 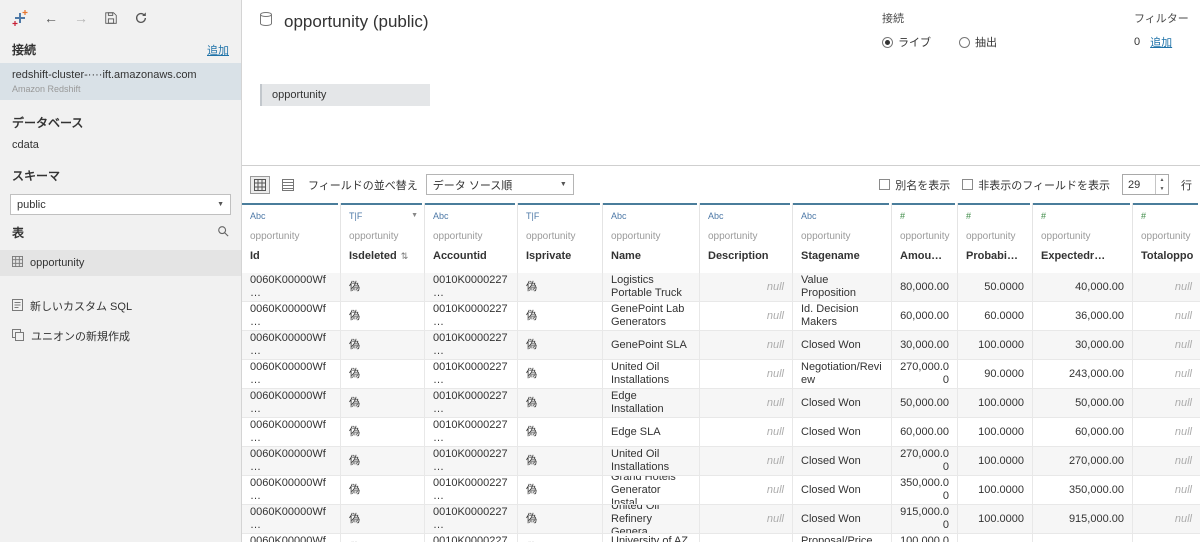 What do you see at coordinates (120, 304) in the screenshot?
I see `new-custom-sql-button: 新しいカスタム SQL` at bounding box center [120, 304].